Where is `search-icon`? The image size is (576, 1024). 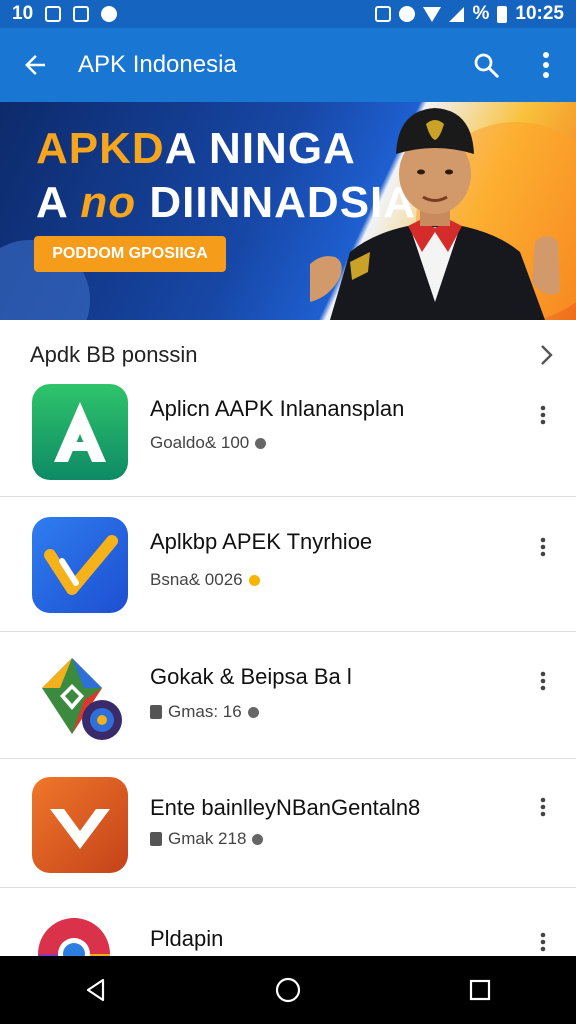
search-icon is located at coordinates (486, 65).